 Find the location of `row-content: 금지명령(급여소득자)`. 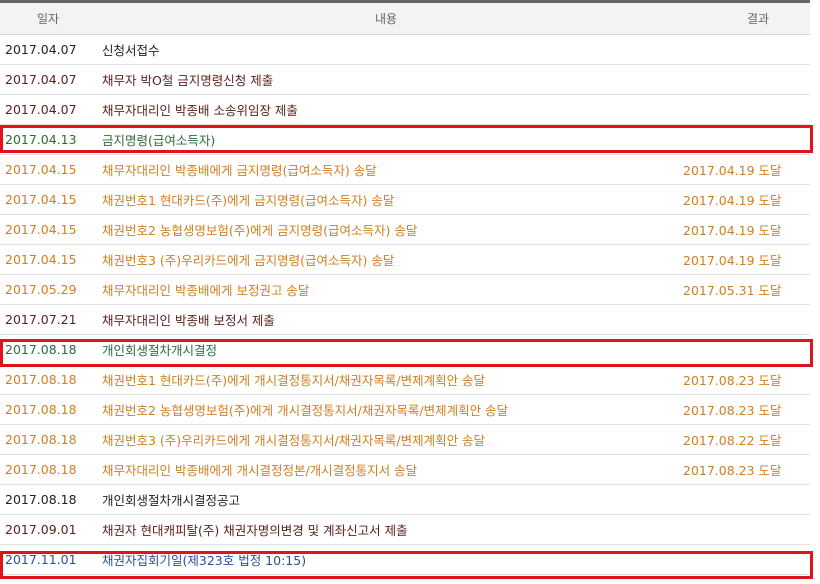

row-content: 금지명령(급여소득자) is located at coordinates (159, 140).